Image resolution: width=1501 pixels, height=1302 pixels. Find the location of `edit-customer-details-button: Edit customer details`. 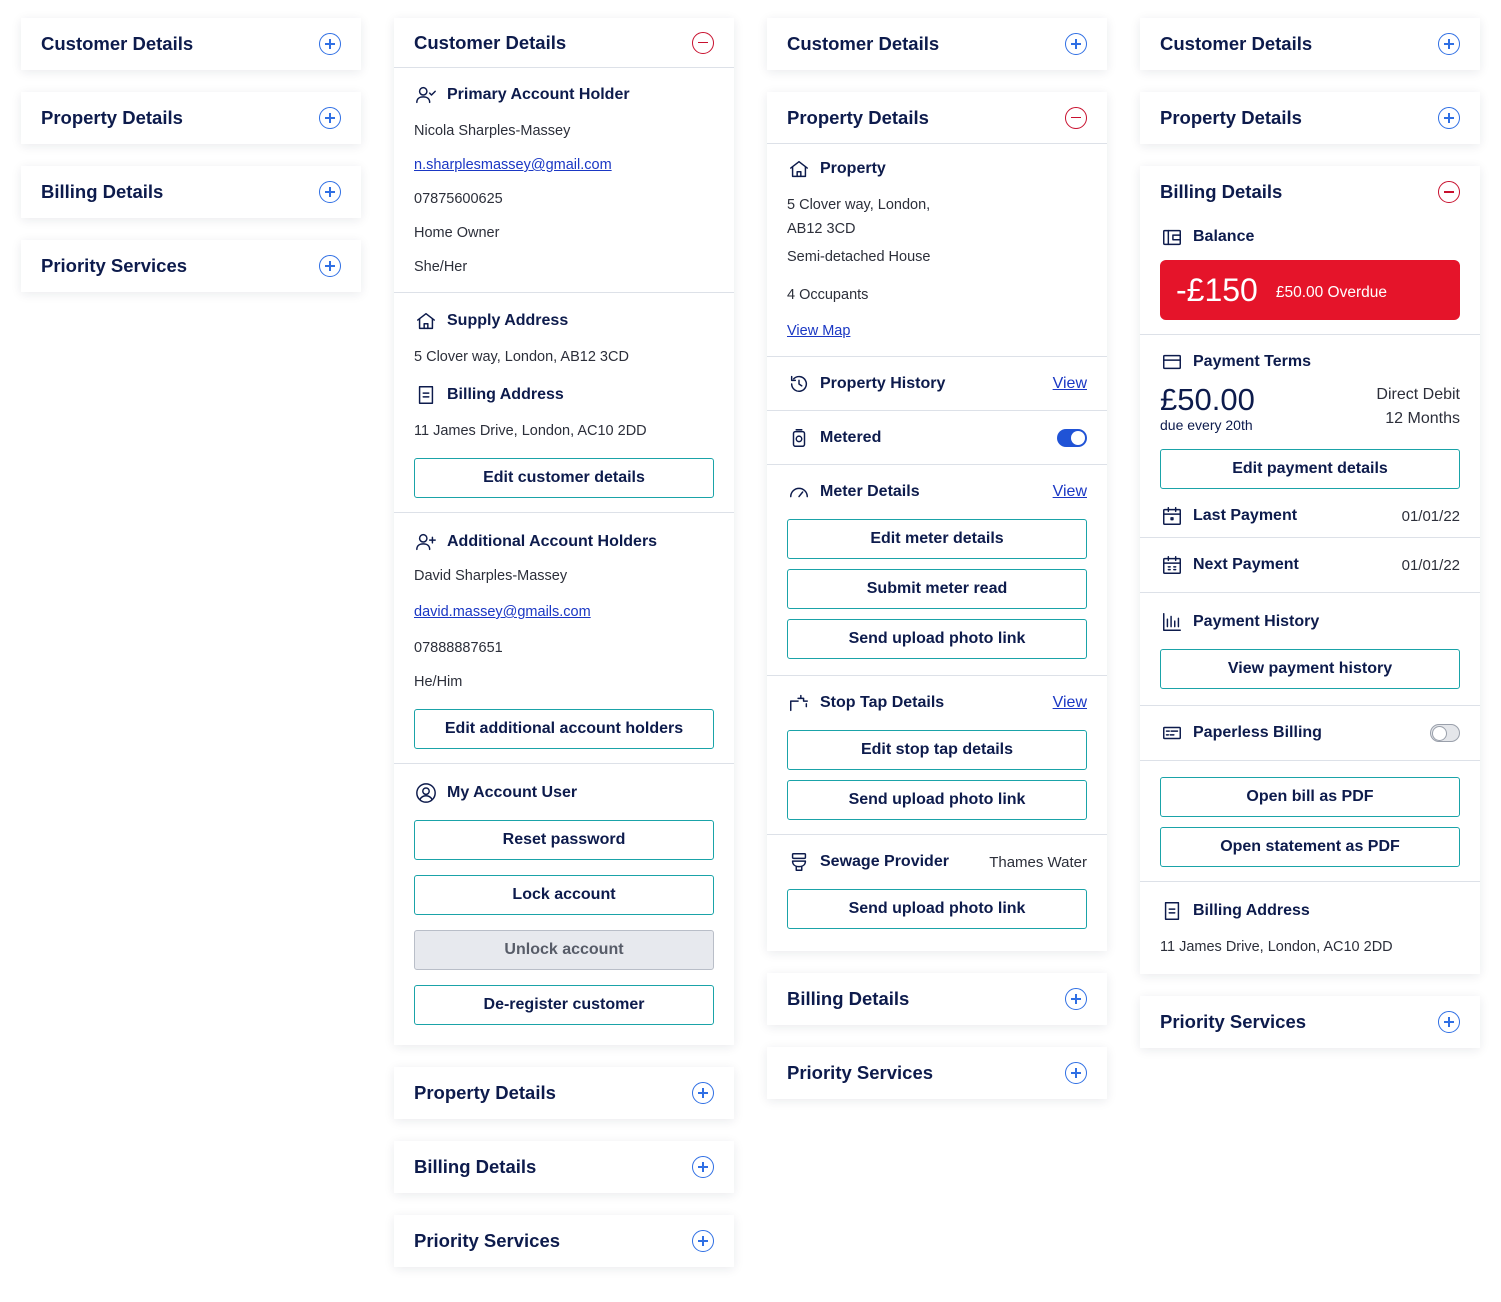

edit-customer-details-button: Edit customer details is located at coordinates (564, 478).